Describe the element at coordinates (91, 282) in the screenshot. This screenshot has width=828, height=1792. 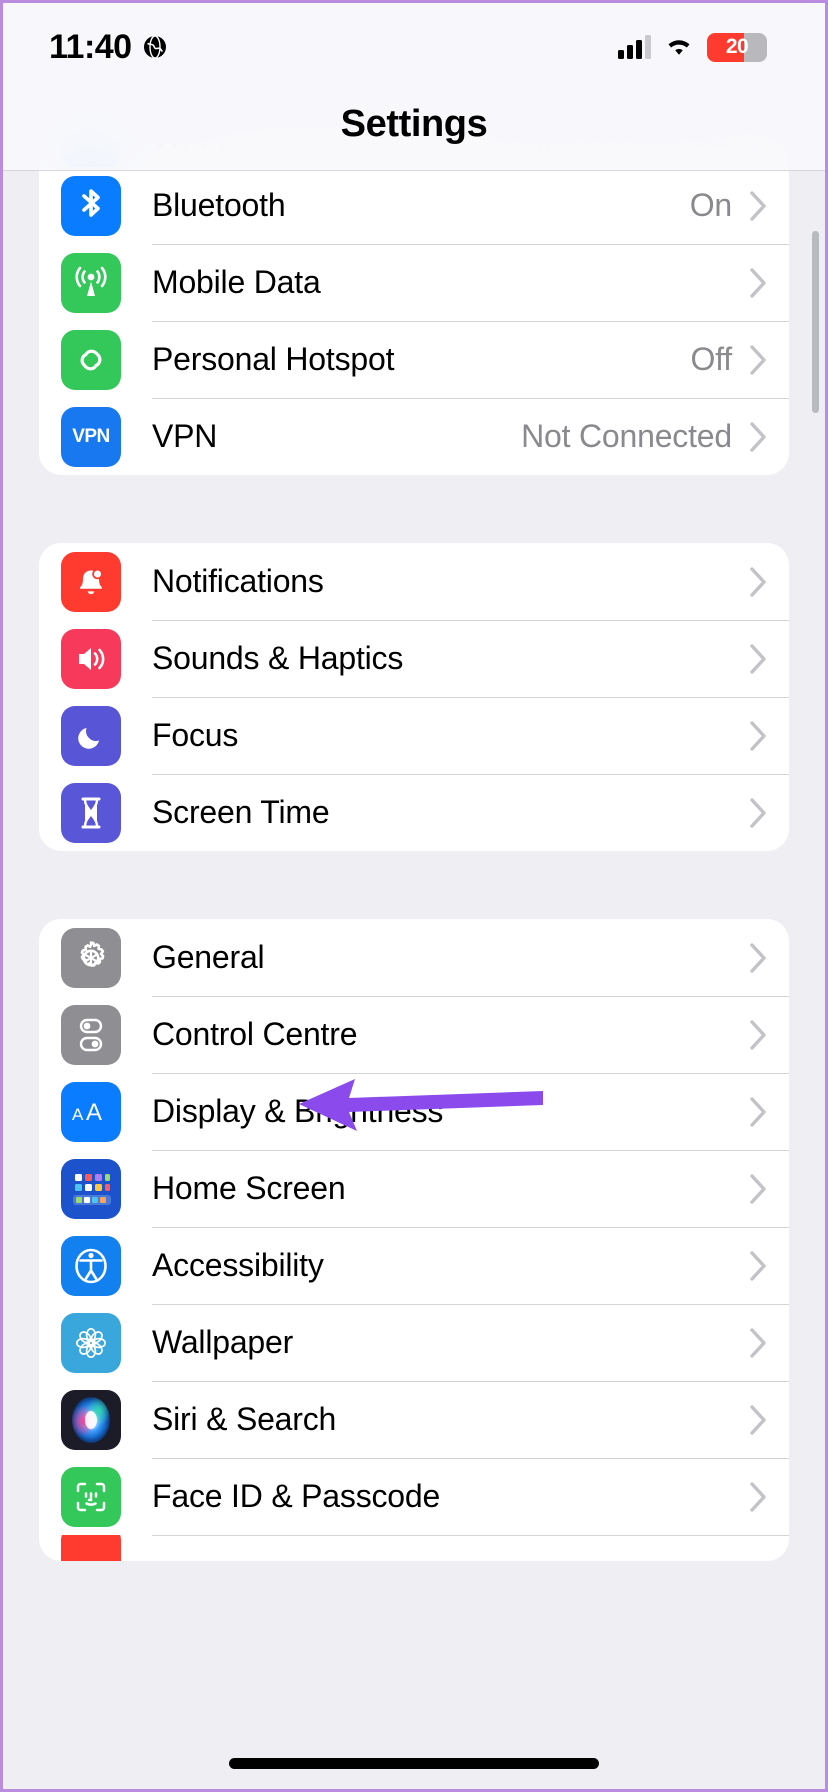
I see `mobile-data-icon` at that location.